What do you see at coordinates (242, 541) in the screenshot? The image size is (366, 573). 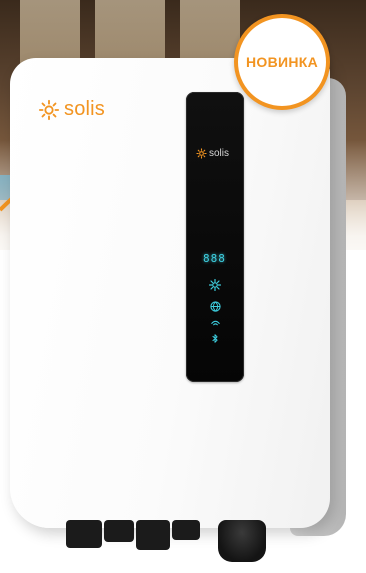 I see `cable-gland` at bounding box center [242, 541].